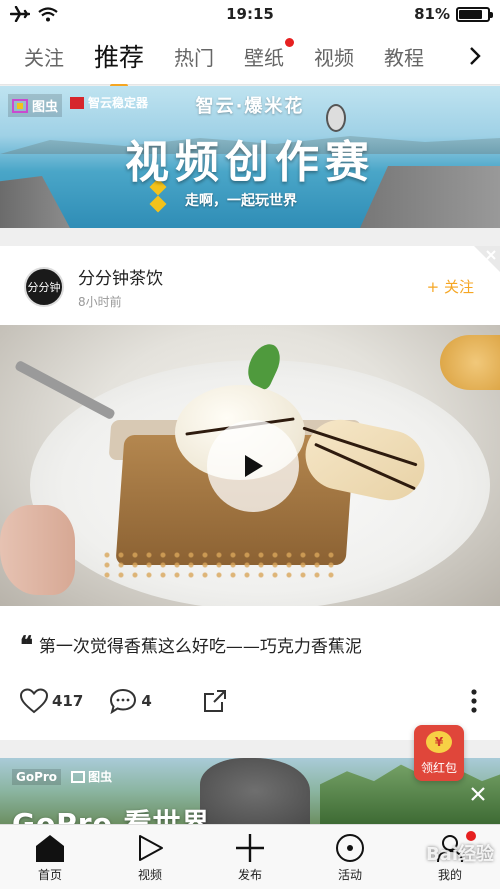 The image size is (500, 889). What do you see at coordinates (50, 848) in the screenshot?
I see `home-icon` at bounding box center [50, 848].